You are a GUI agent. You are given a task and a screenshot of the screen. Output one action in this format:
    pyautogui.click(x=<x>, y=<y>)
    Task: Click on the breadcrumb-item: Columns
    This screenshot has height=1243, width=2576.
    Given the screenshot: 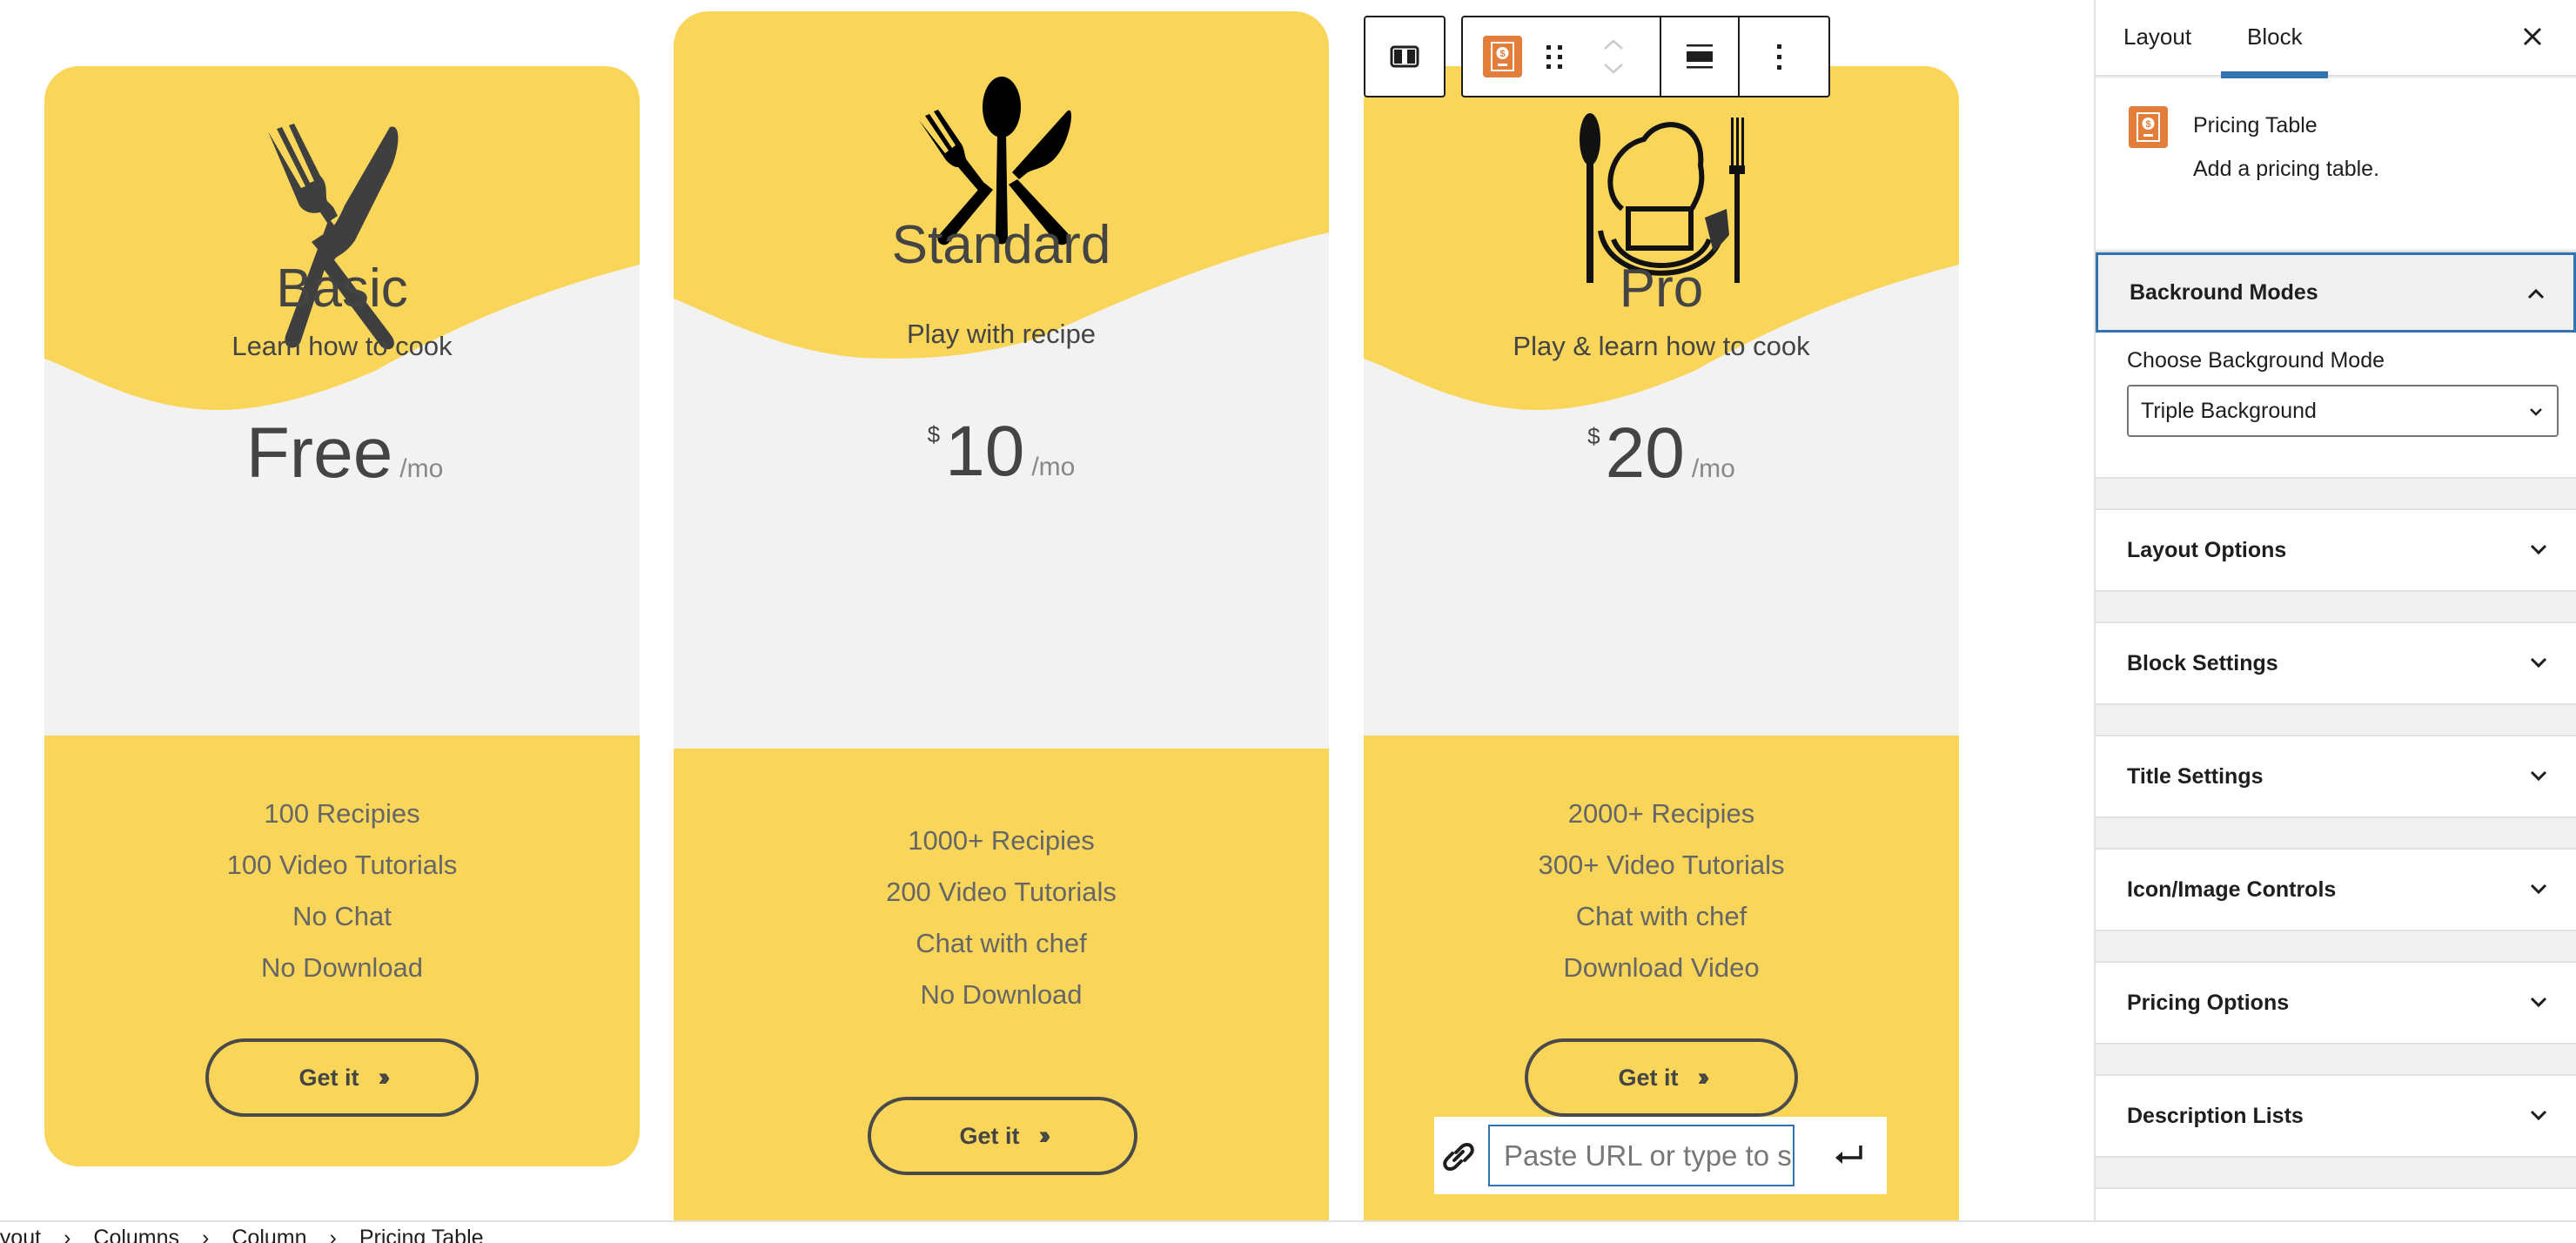 What is the action you would take?
    pyautogui.click(x=136, y=1234)
    